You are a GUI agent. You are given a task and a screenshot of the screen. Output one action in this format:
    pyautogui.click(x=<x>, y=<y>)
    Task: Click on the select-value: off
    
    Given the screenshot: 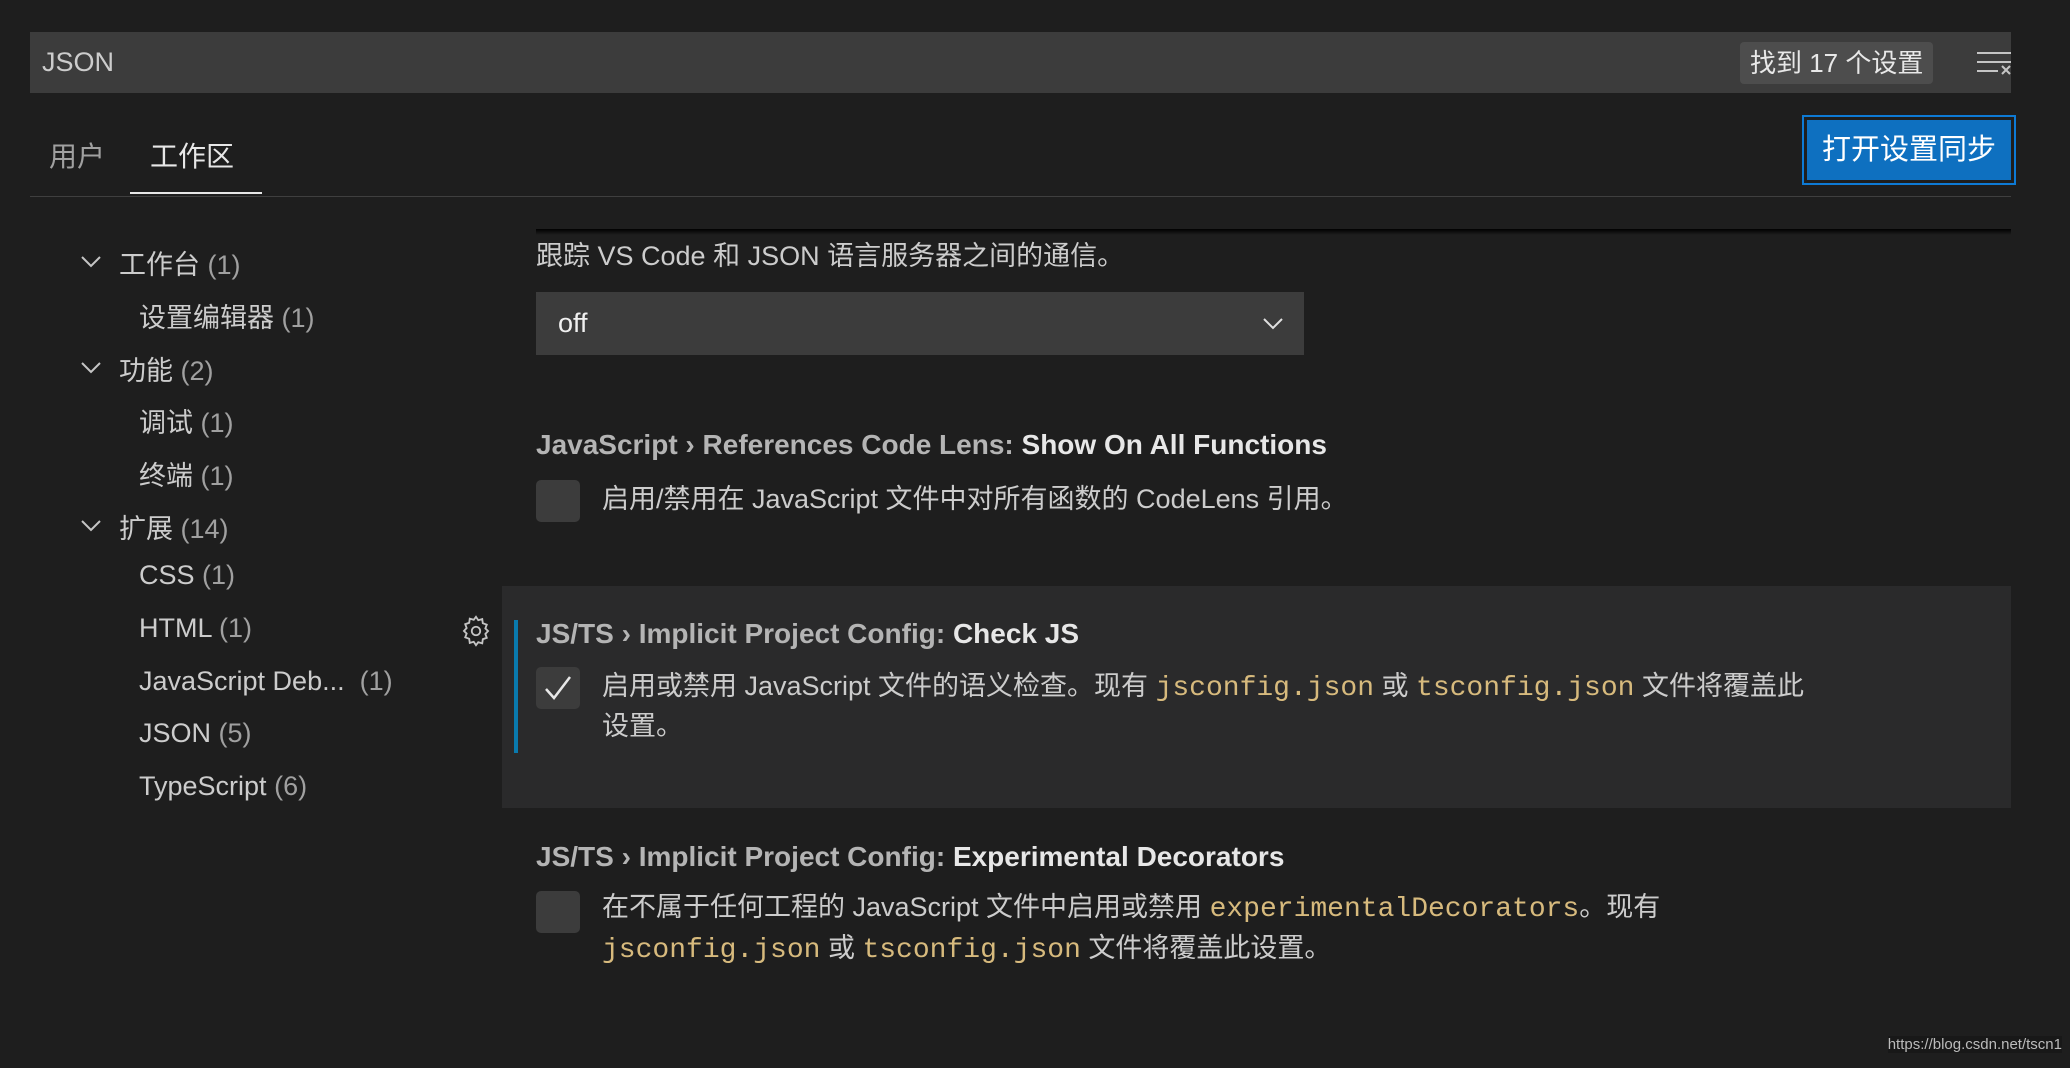 What is the action you would take?
    pyautogui.click(x=573, y=323)
    